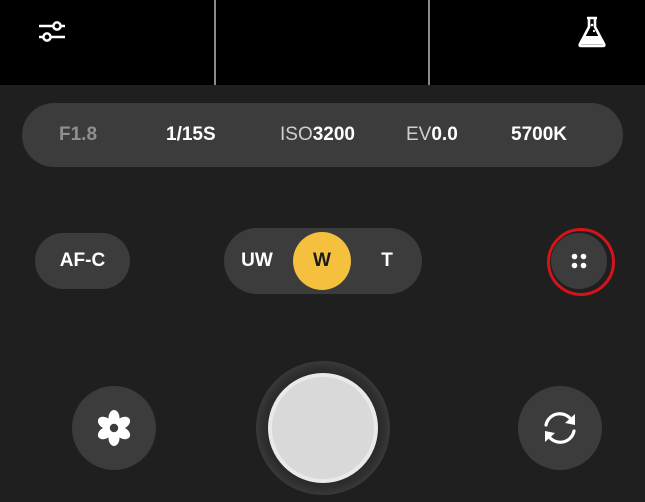 The height and width of the screenshot is (502, 645). I want to click on settings-sliders-button, so click(52, 32).